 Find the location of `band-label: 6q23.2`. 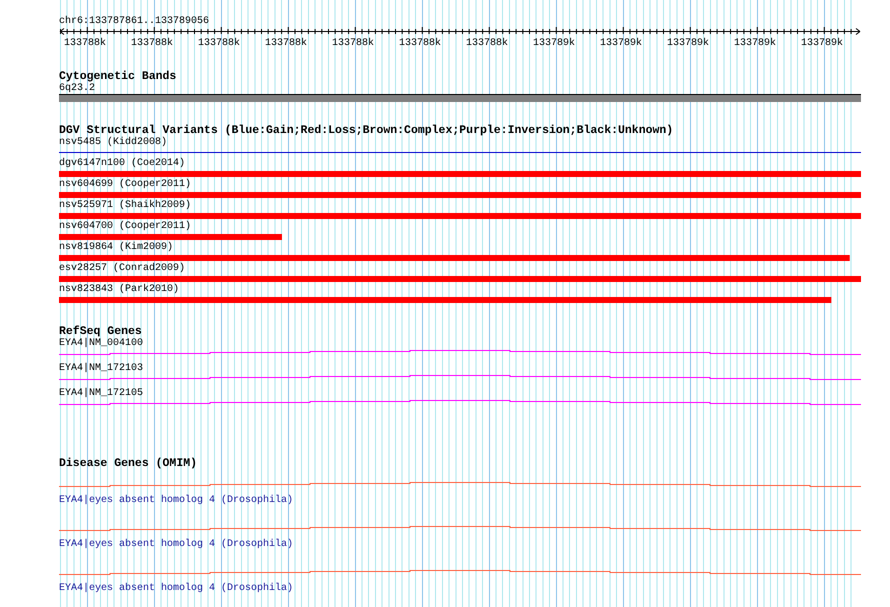

band-label: 6q23.2 is located at coordinates (77, 88).